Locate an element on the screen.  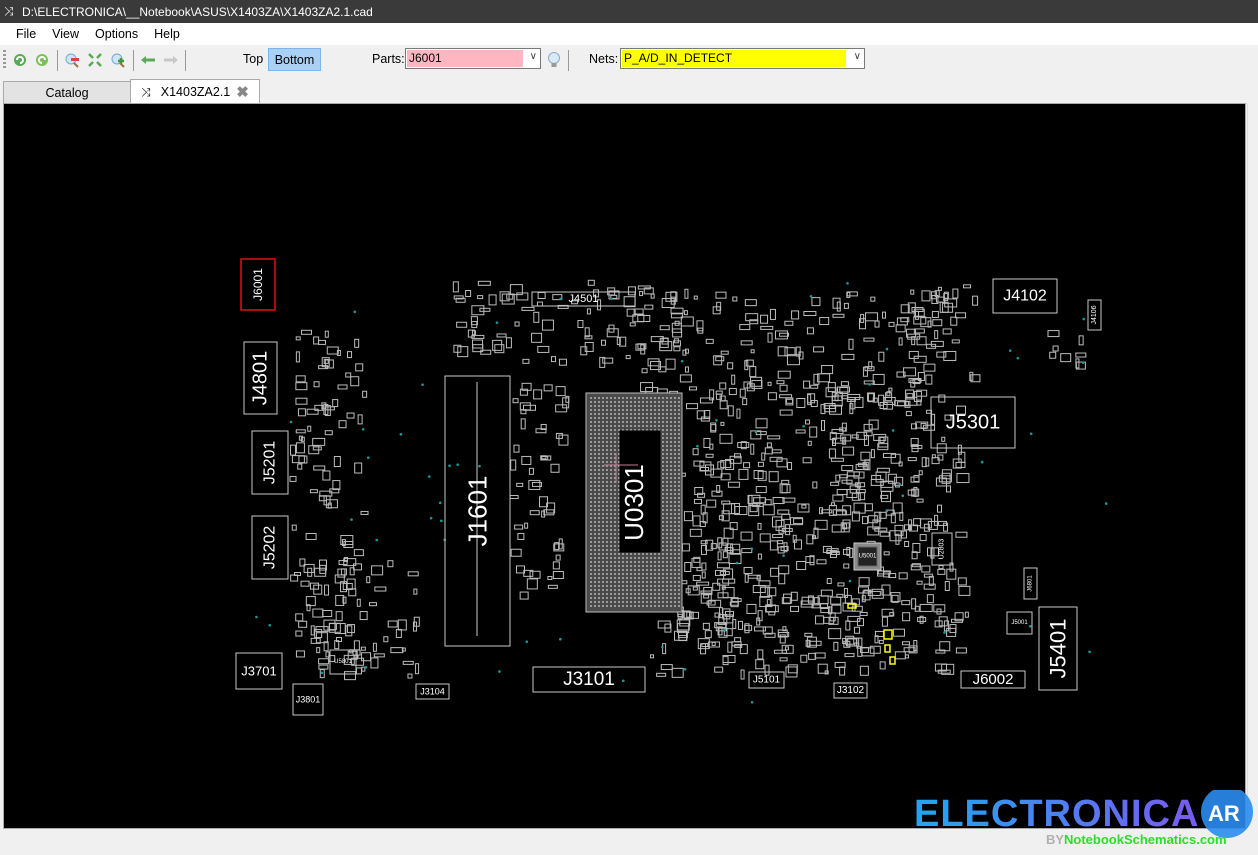
tab-catalog: Catalog is located at coordinates (67, 92).